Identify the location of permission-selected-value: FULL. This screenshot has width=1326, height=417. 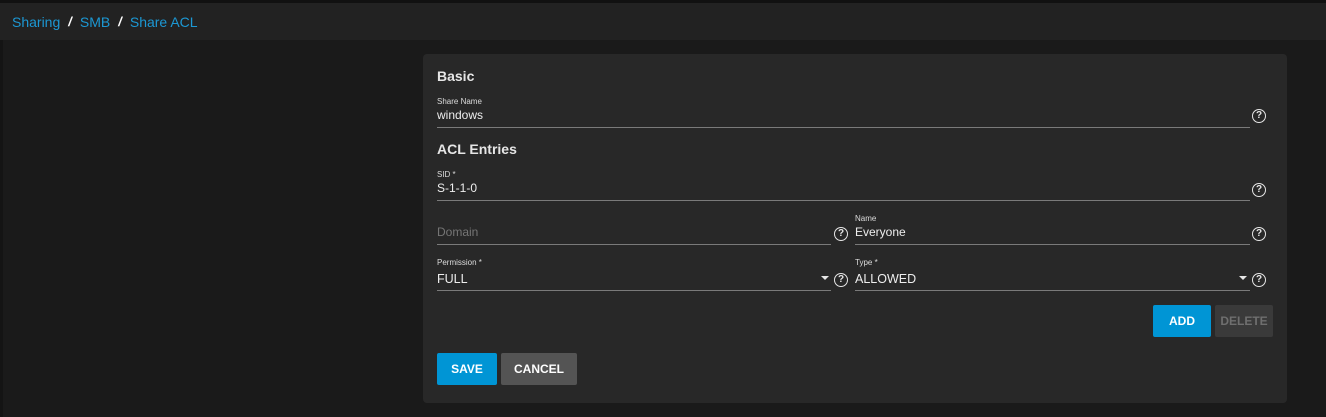
(452, 279).